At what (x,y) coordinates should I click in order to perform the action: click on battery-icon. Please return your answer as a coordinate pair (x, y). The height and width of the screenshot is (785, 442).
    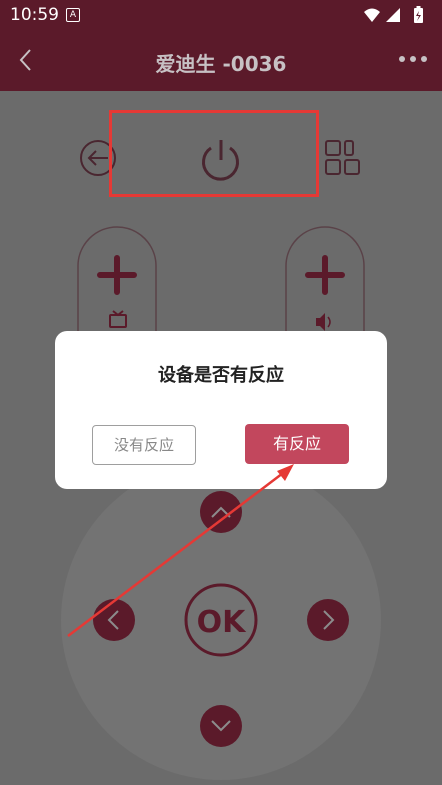
    Looking at the image, I should click on (418, 14).